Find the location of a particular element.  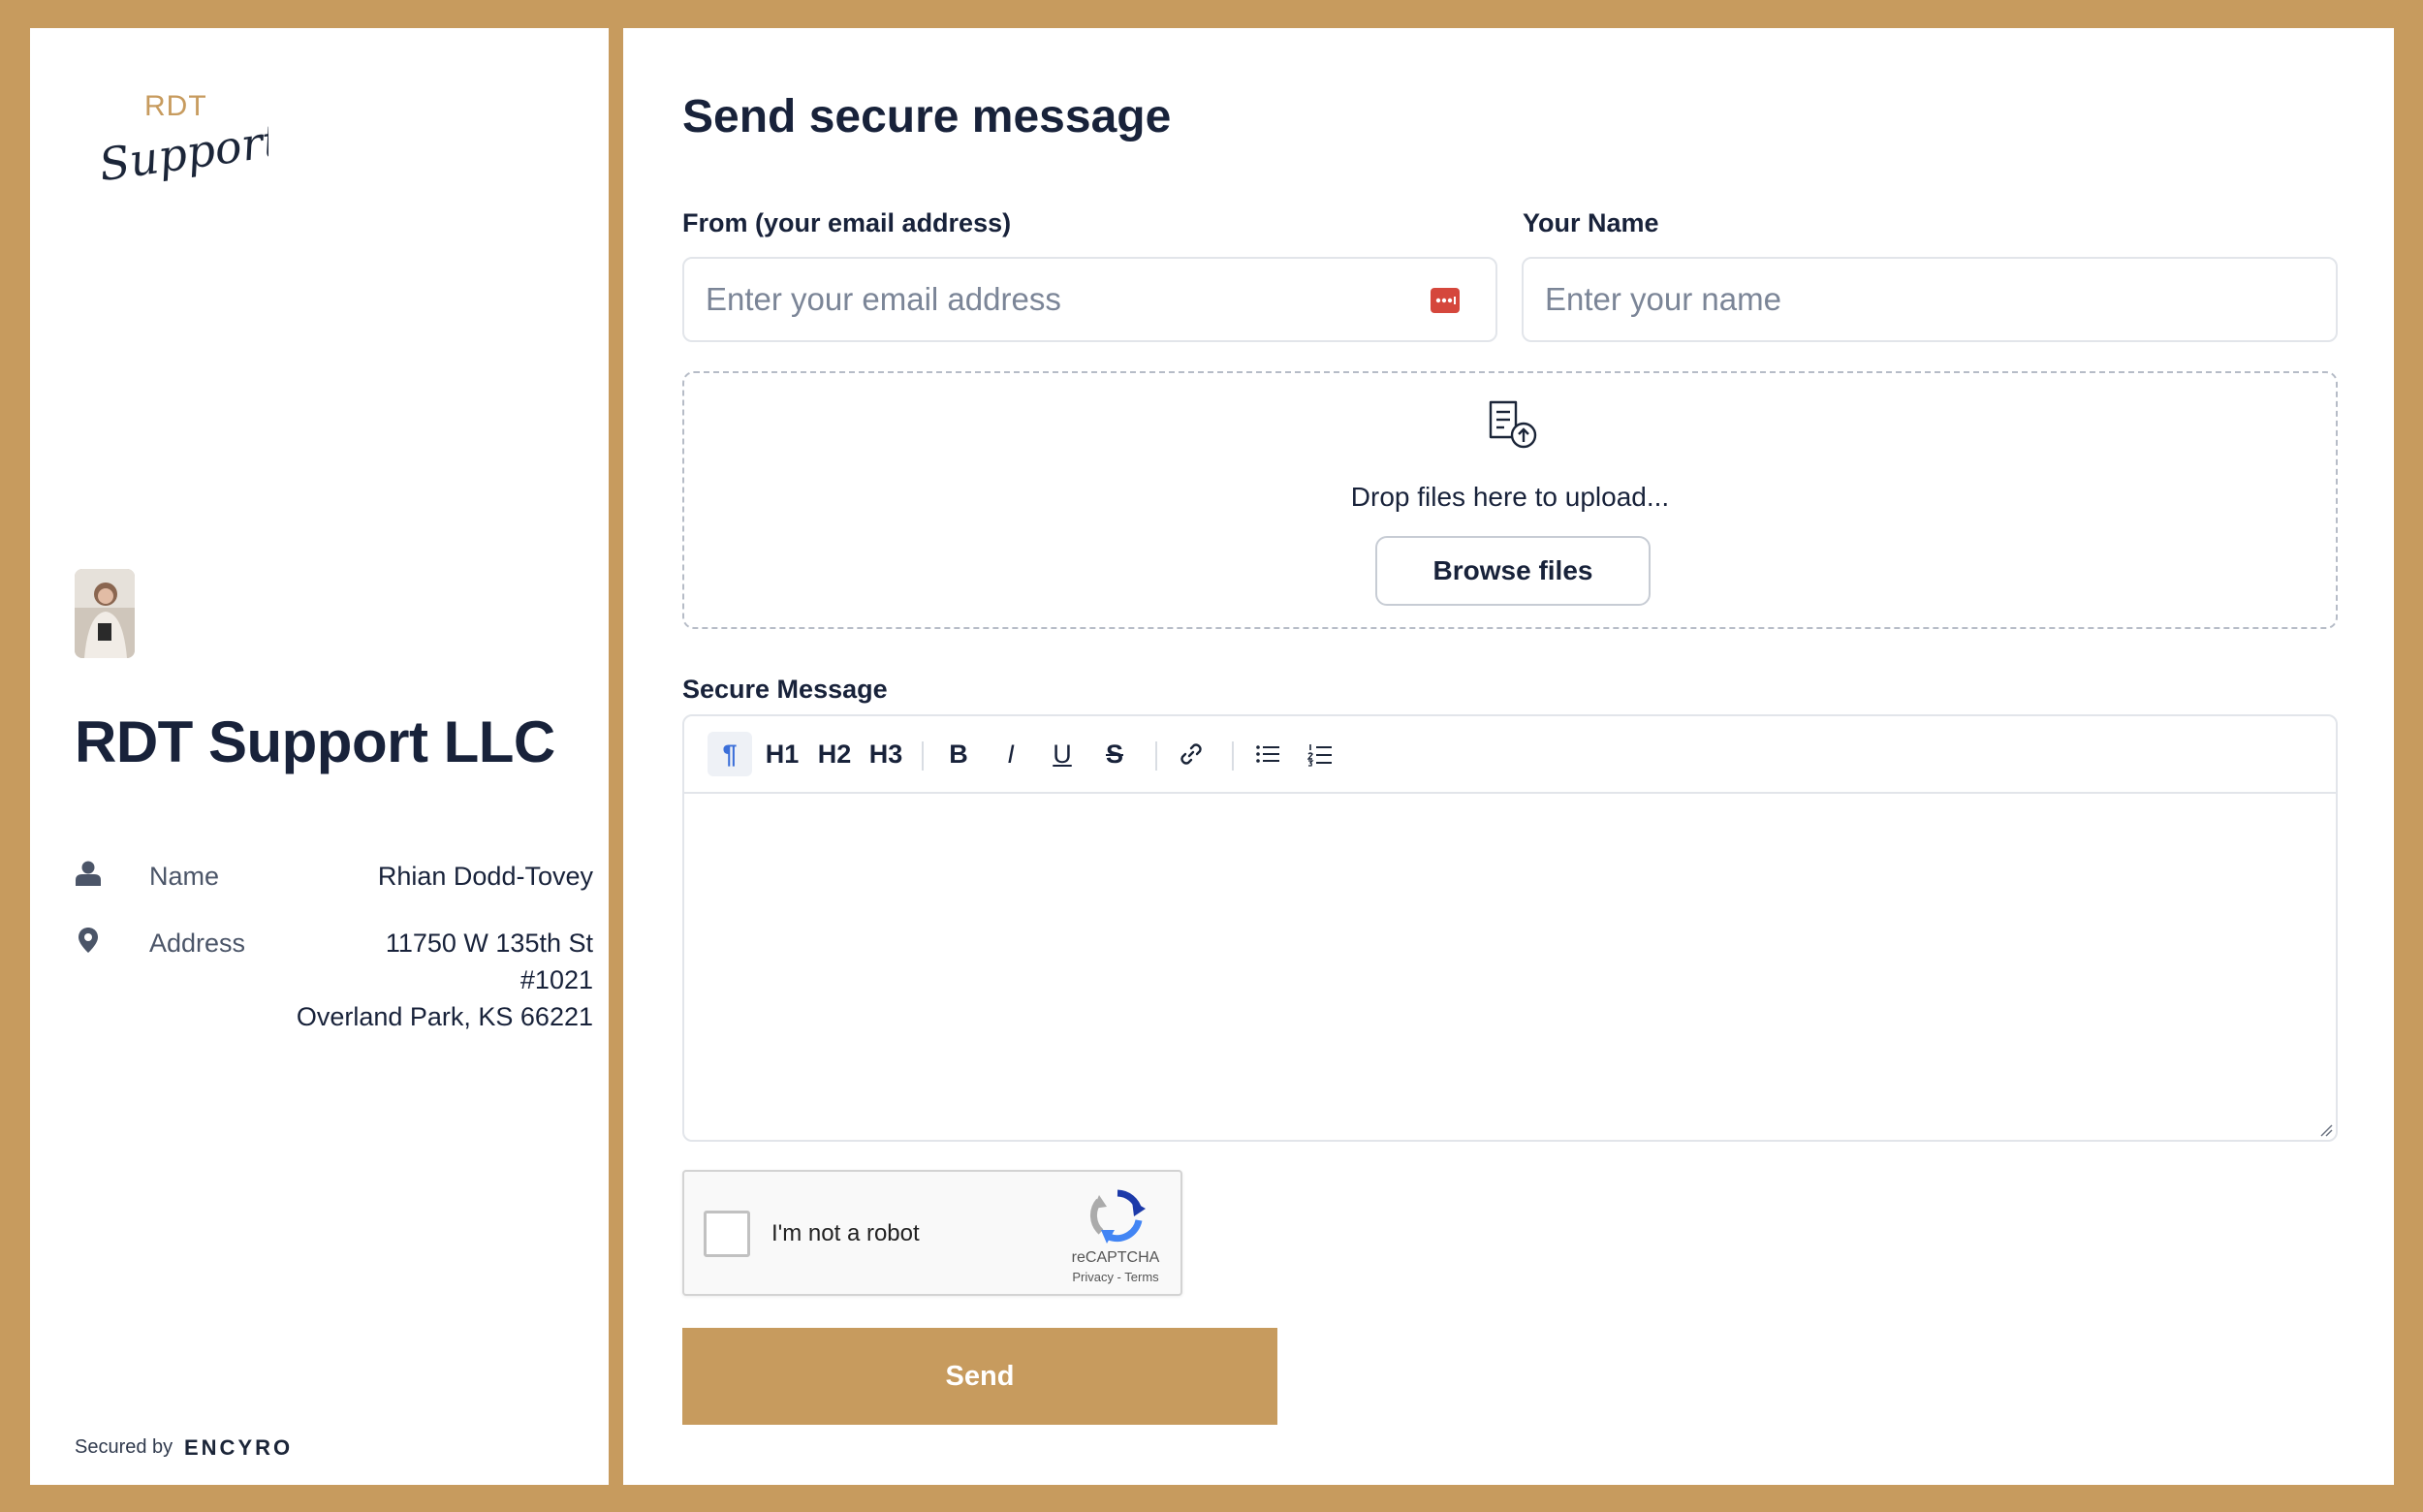

name-value: Rhian Dodd-Tovey is located at coordinates (485, 876).